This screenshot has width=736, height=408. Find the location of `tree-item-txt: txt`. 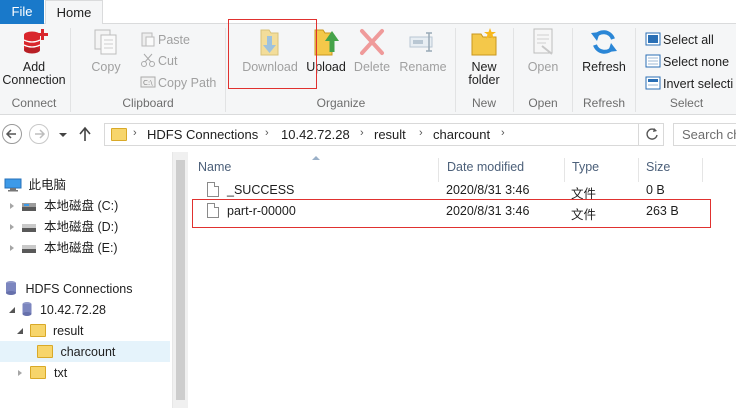

tree-item-txt: txt is located at coordinates (41, 373).